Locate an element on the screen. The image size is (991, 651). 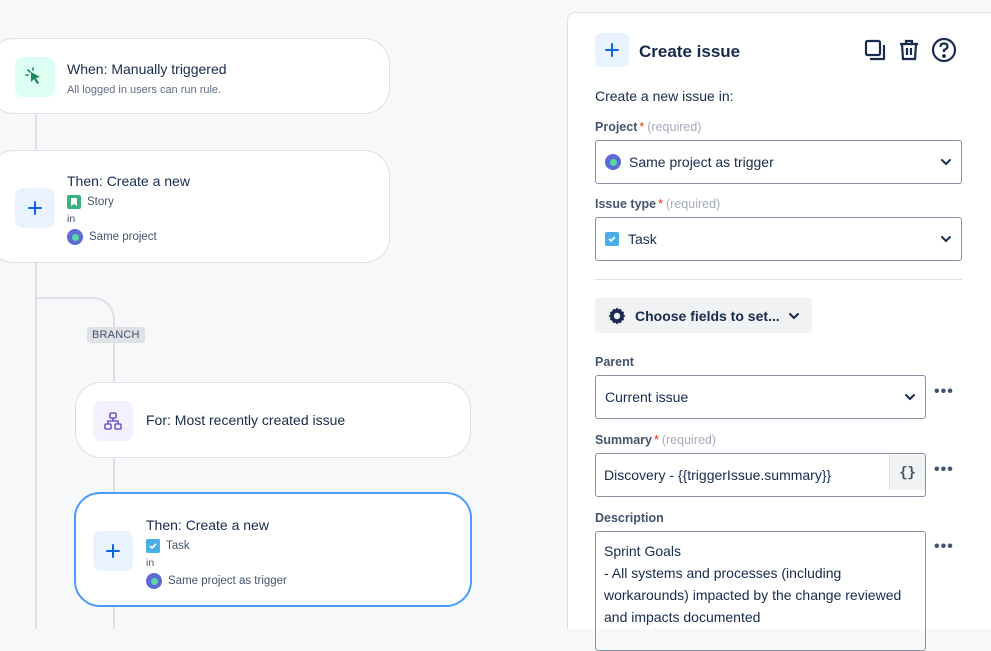
gear-icon is located at coordinates (617, 315).